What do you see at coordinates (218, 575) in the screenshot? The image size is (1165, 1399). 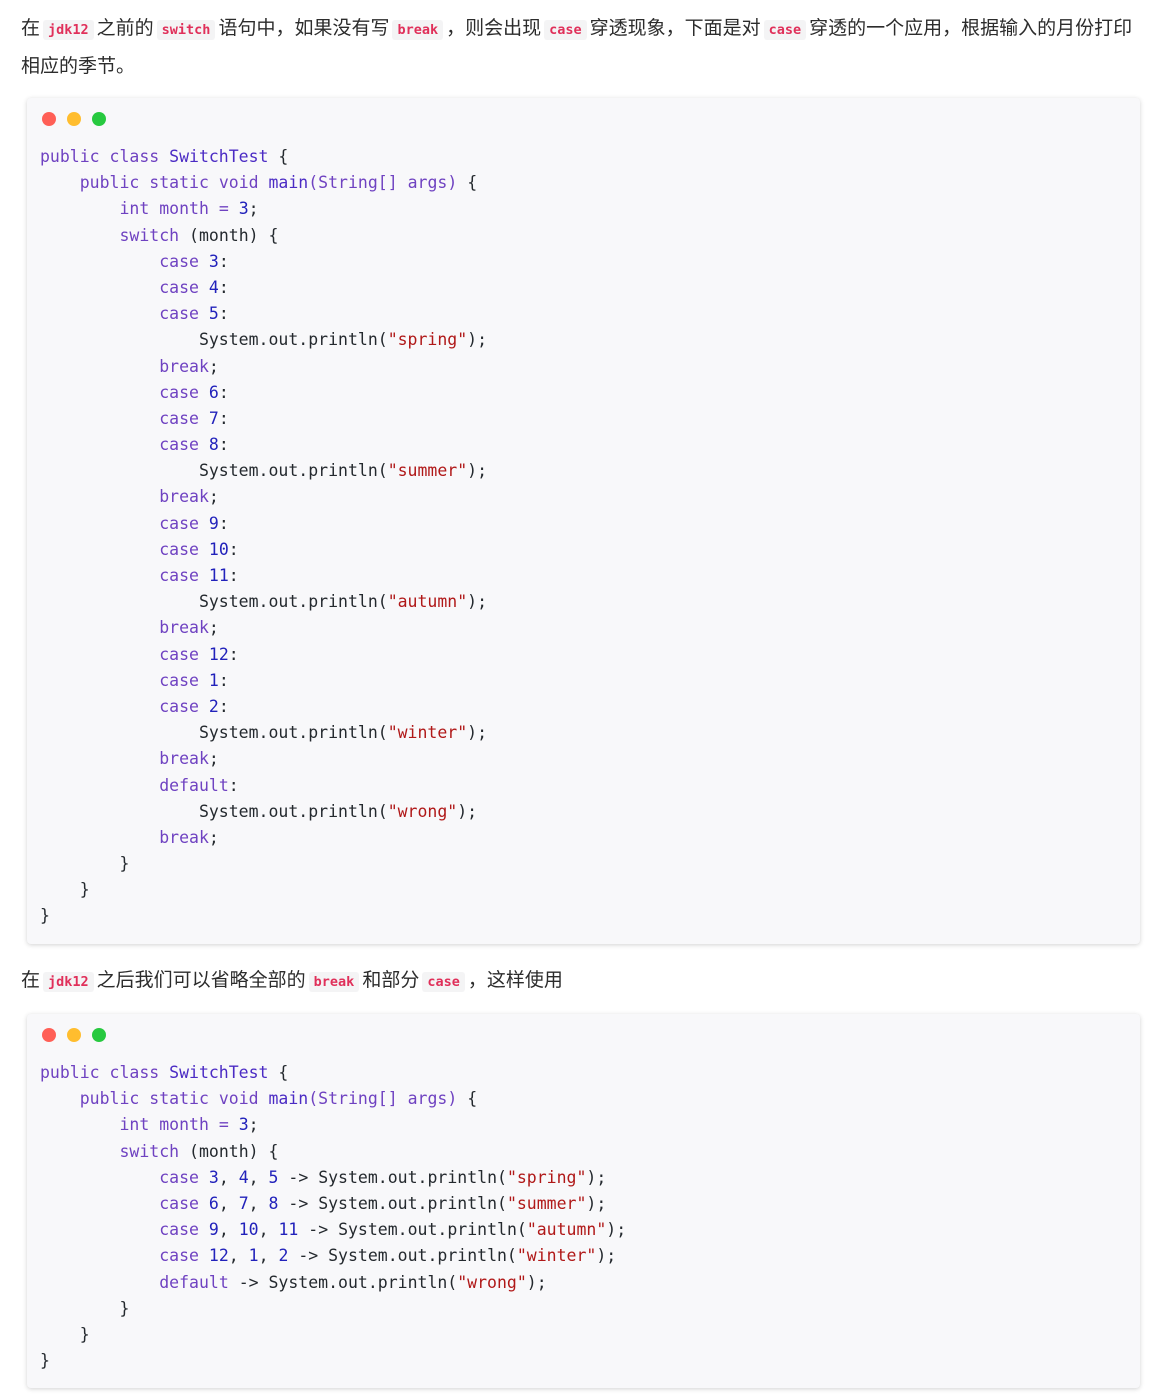 I see `code-token: 11` at bounding box center [218, 575].